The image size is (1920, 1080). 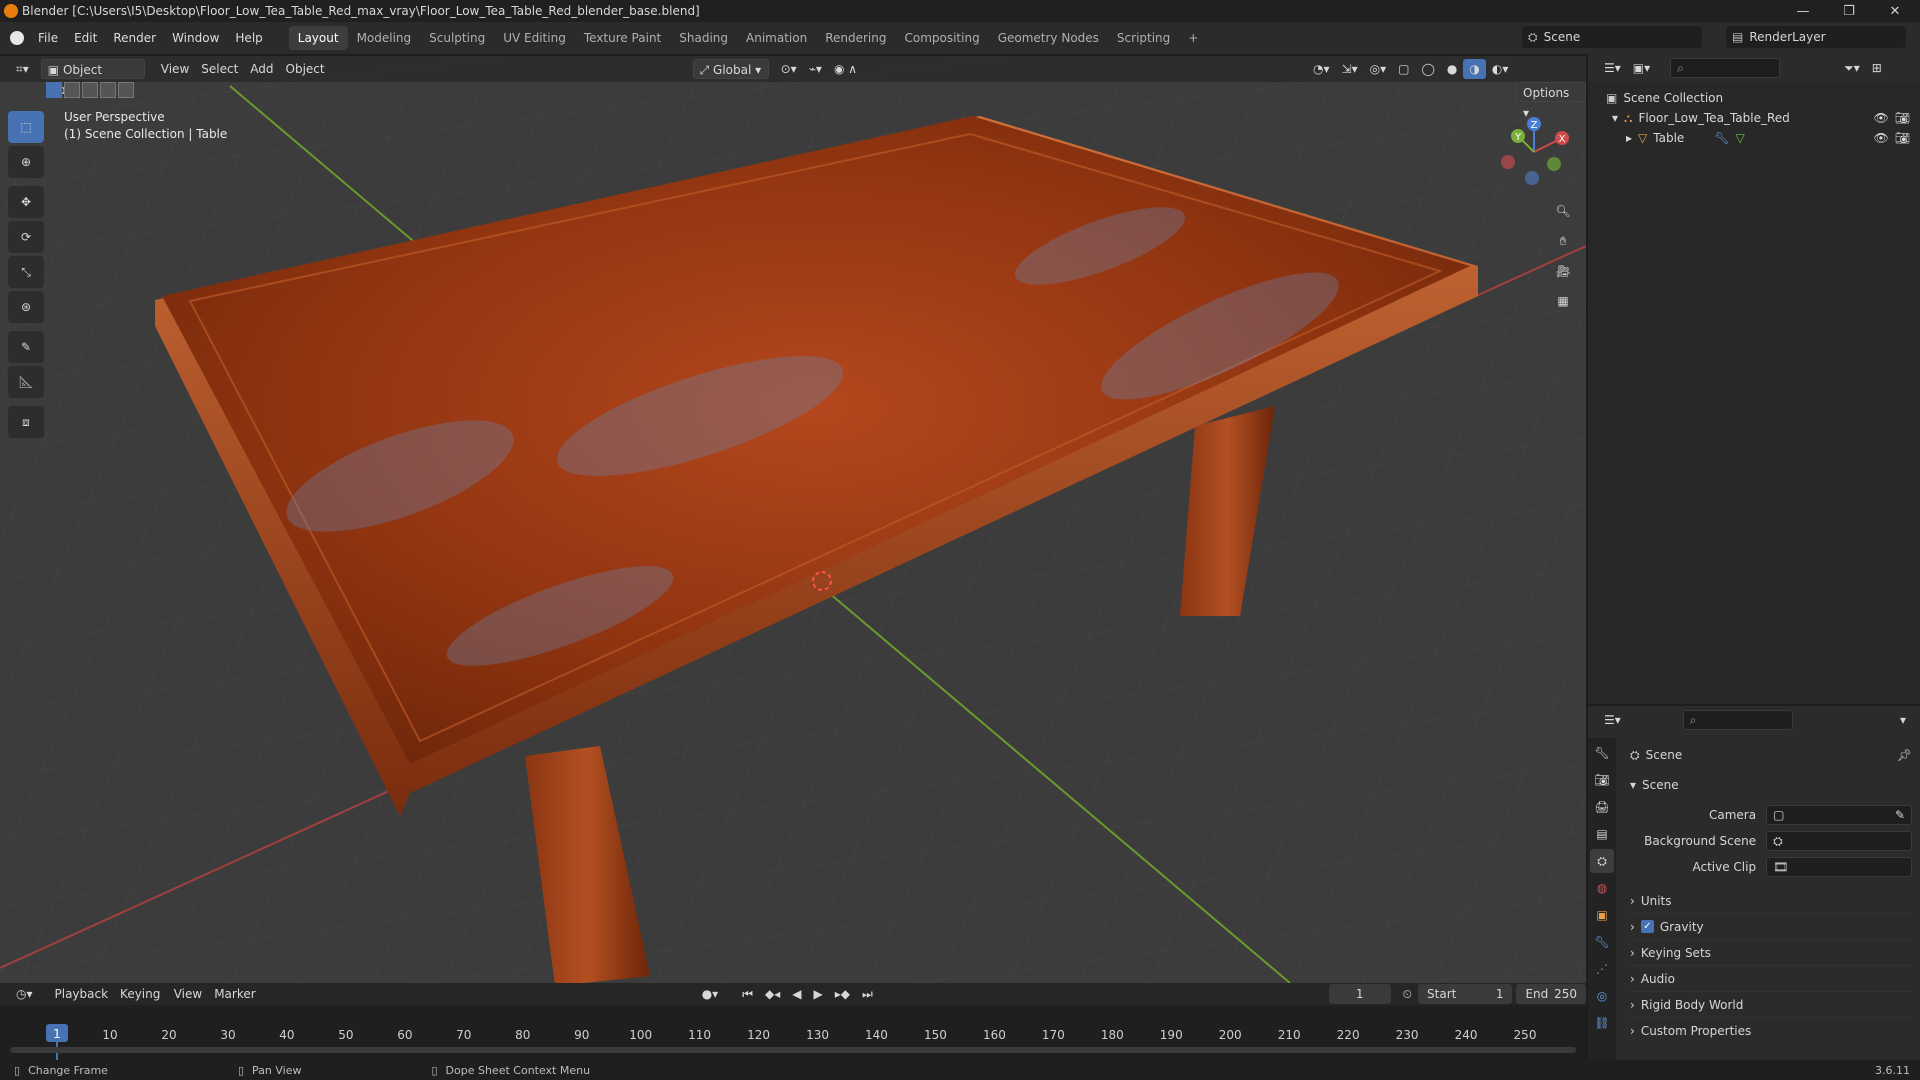 What do you see at coordinates (1551, 994) in the screenshot?
I see `end-frame-field: End 250` at bounding box center [1551, 994].